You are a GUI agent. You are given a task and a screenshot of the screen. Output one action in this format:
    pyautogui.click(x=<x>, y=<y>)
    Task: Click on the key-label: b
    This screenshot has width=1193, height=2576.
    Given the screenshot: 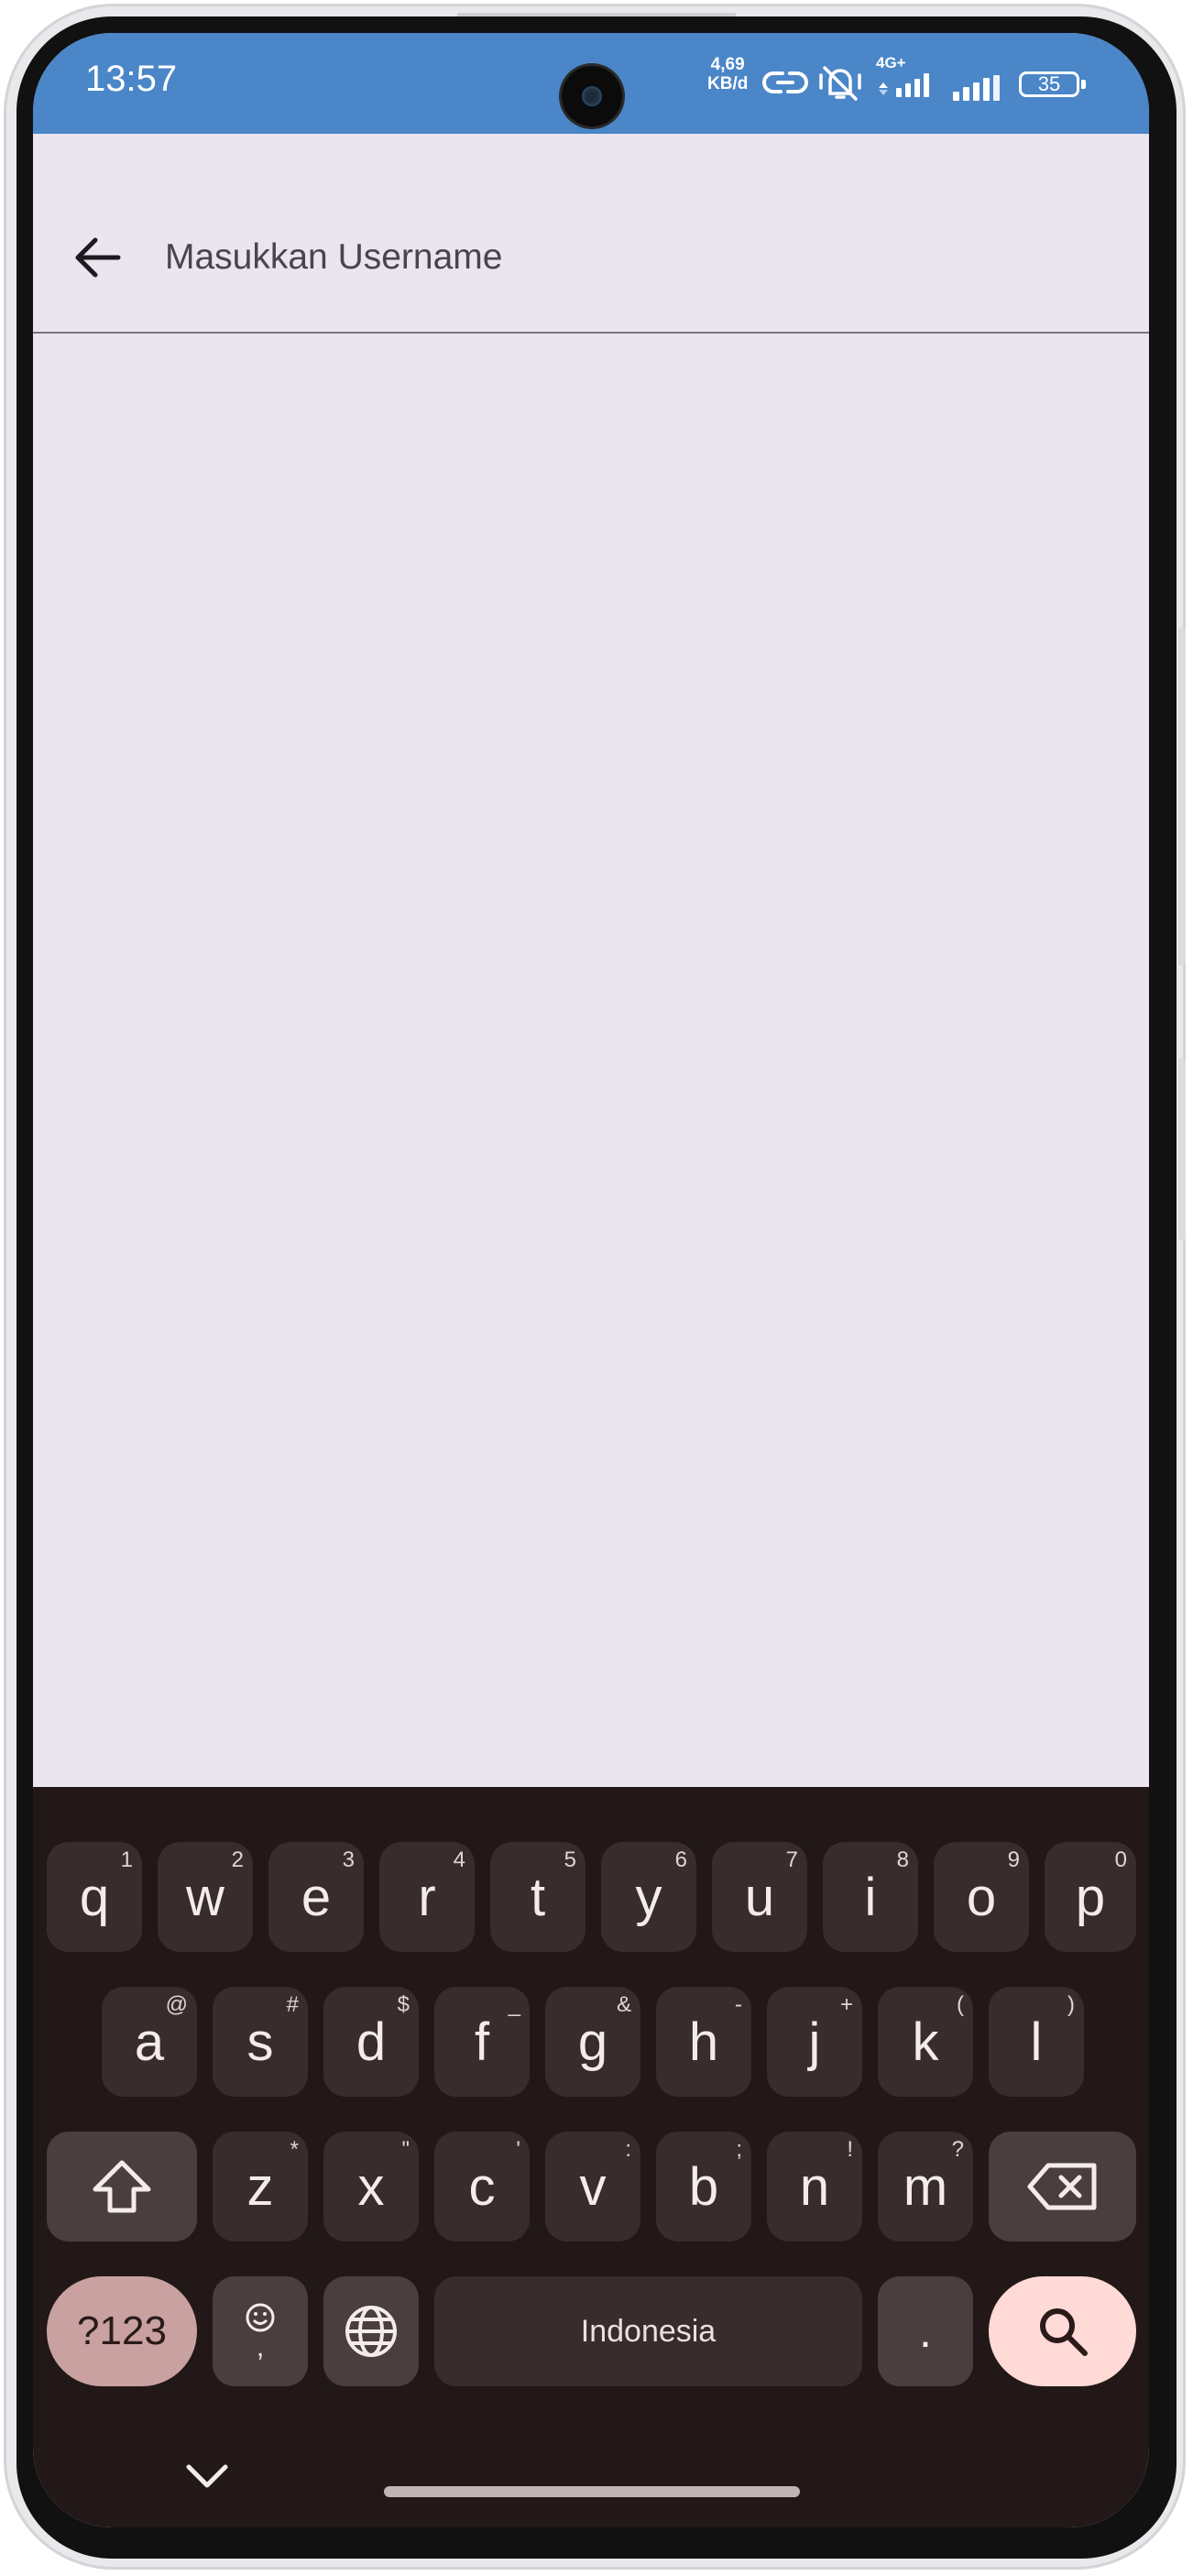 What is the action you would take?
    pyautogui.click(x=704, y=2187)
    